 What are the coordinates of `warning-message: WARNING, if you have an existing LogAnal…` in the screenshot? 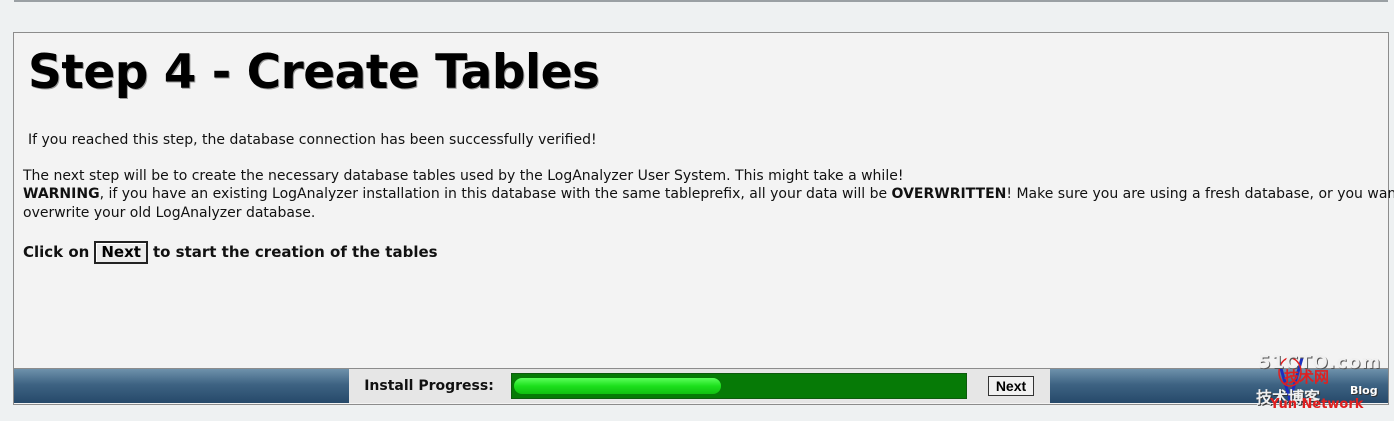 It's located at (708, 194).